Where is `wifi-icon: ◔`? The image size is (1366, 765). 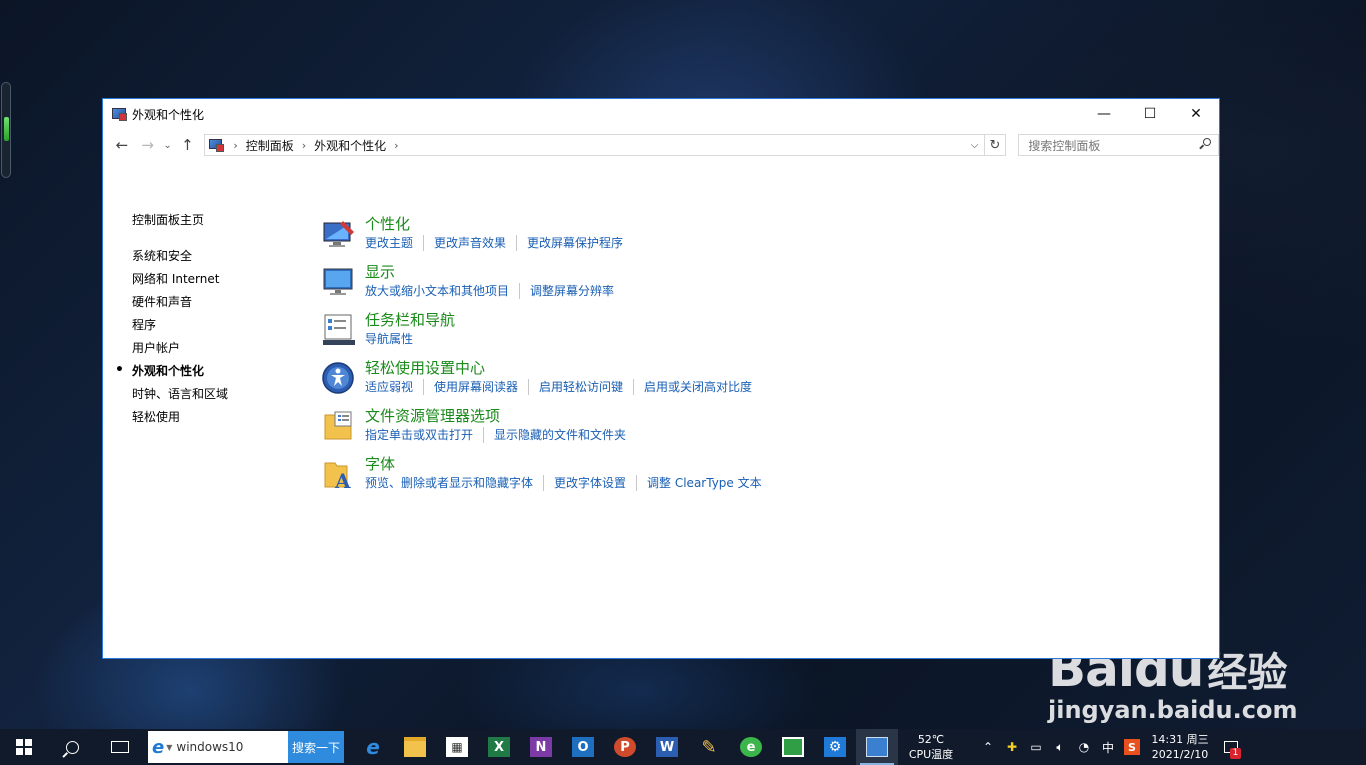 wifi-icon: ◔ is located at coordinates (1084, 747).